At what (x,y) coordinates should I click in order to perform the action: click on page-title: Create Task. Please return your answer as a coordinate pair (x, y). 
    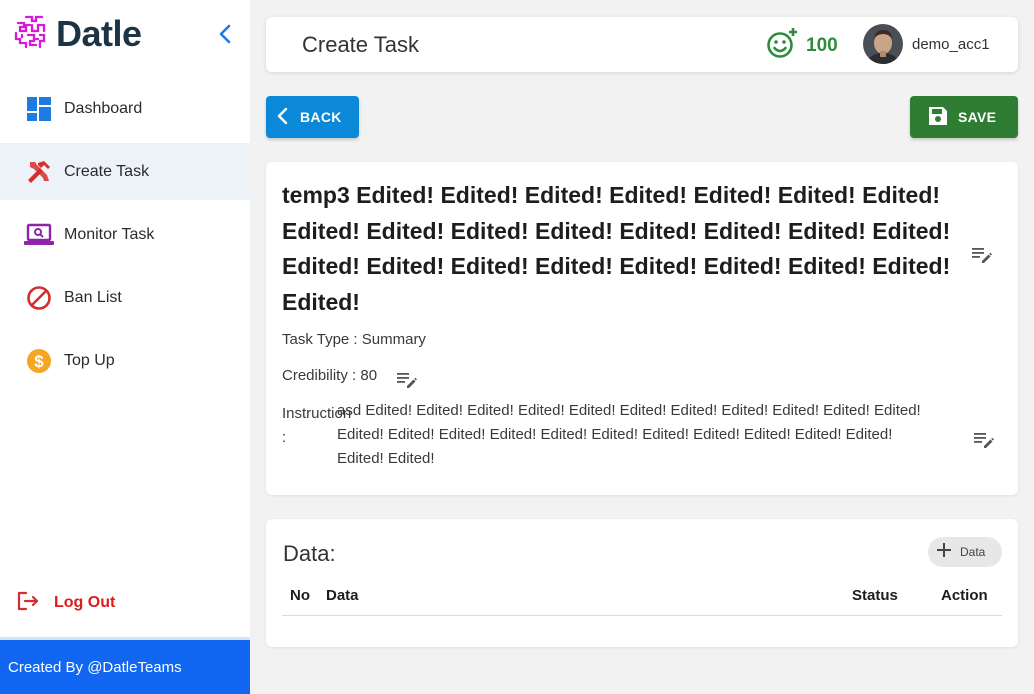
    Looking at the image, I should click on (360, 44).